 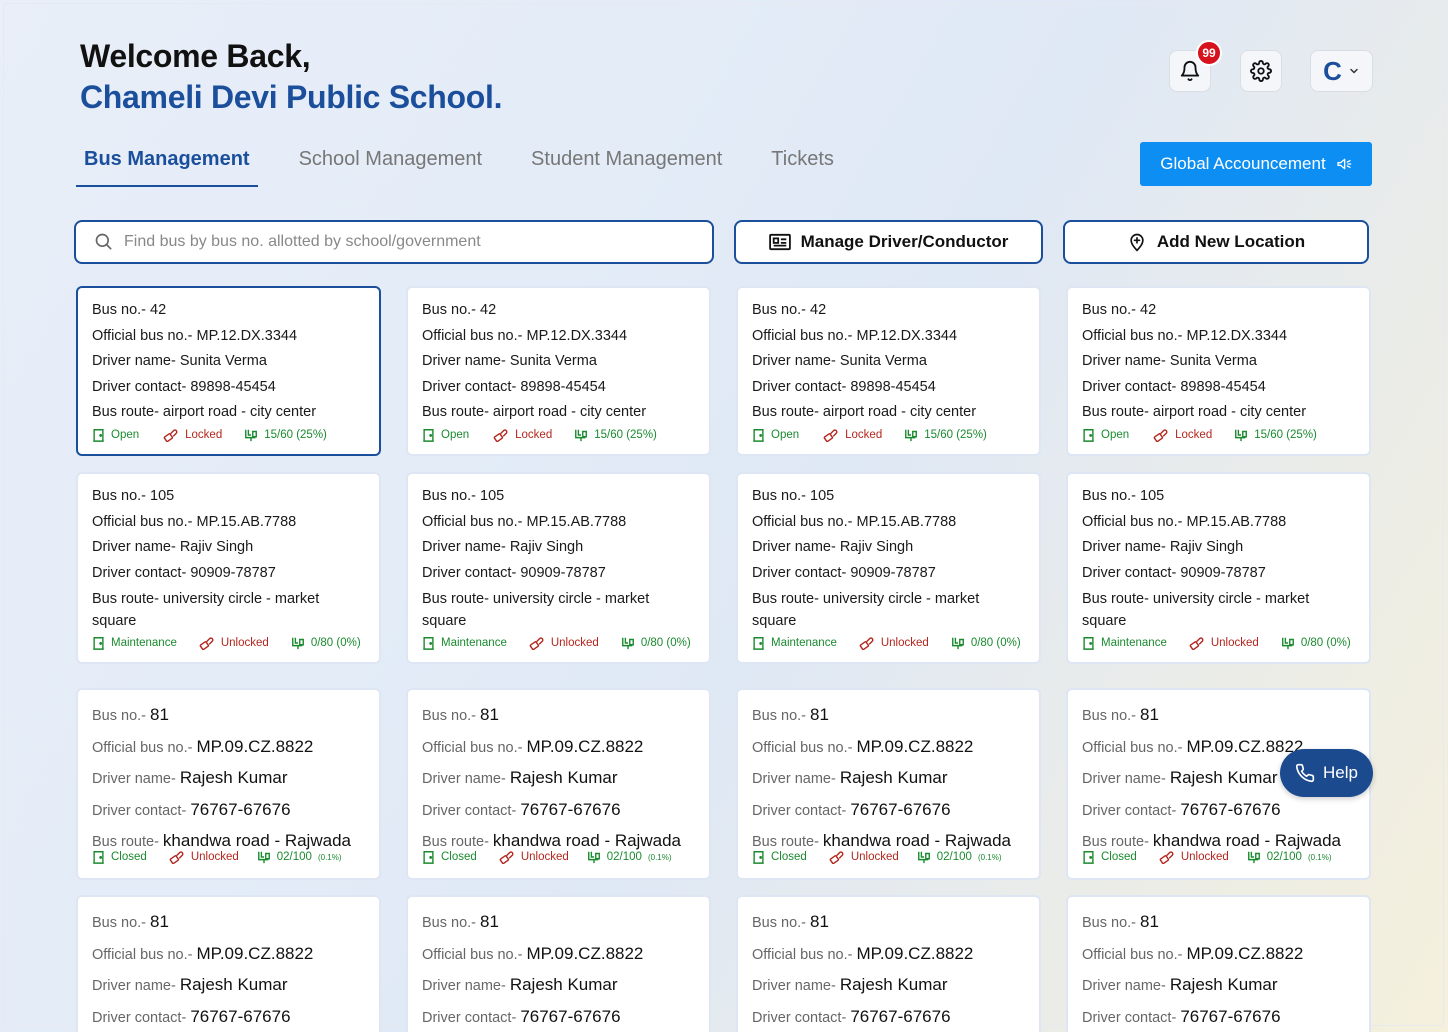 What do you see at coordinates (888, 242) in the screenshot?
I see `manage-driver-button: Manage Driver/Conductor` at bounding box center [888, 242].